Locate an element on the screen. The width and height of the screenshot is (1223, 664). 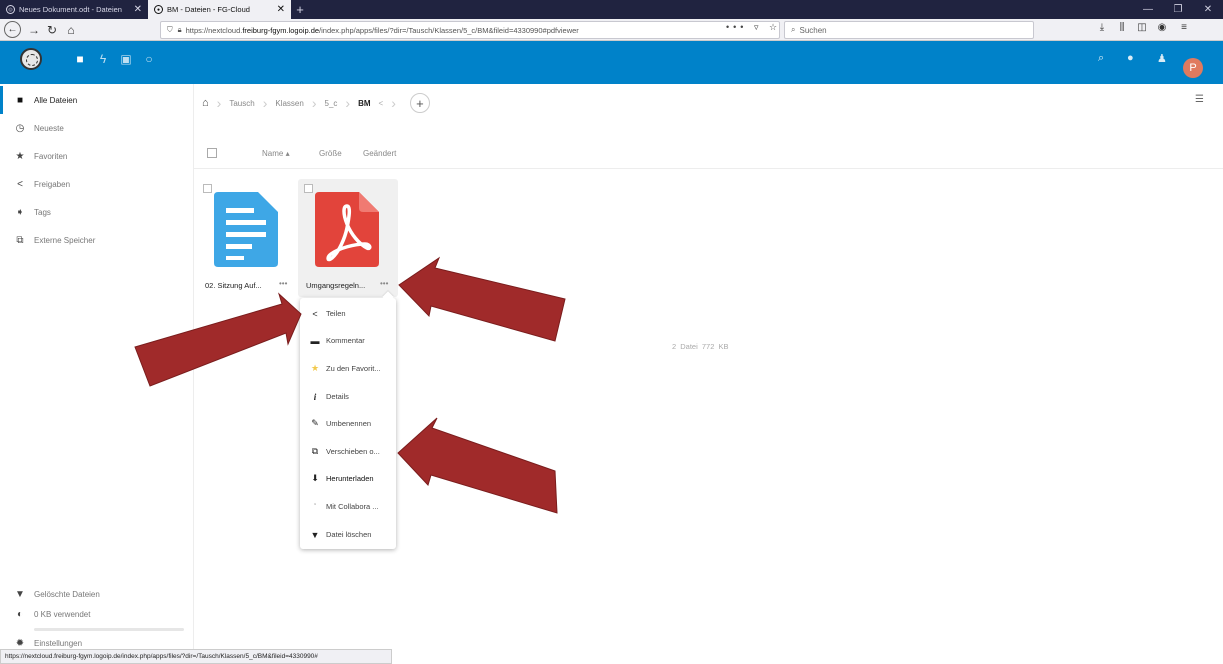
sidebar-item-tags: ➧ Tags is located at coordinates (97, 212).